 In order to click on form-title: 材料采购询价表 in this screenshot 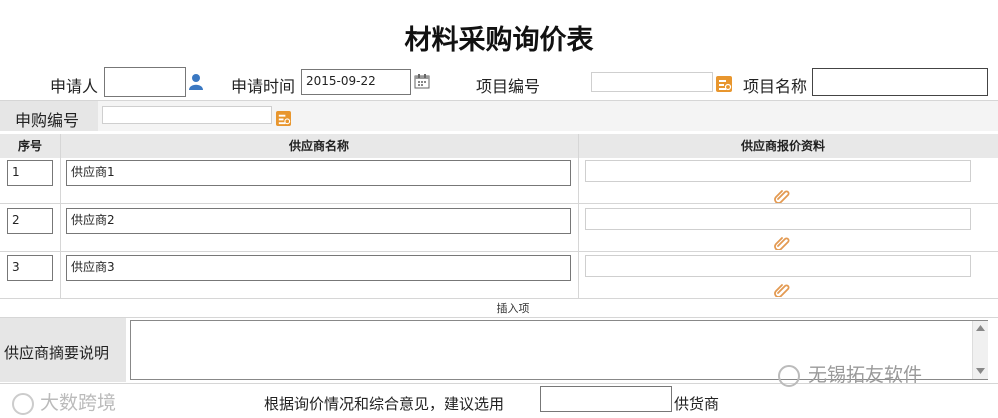, I will do `click(499, 40)`.